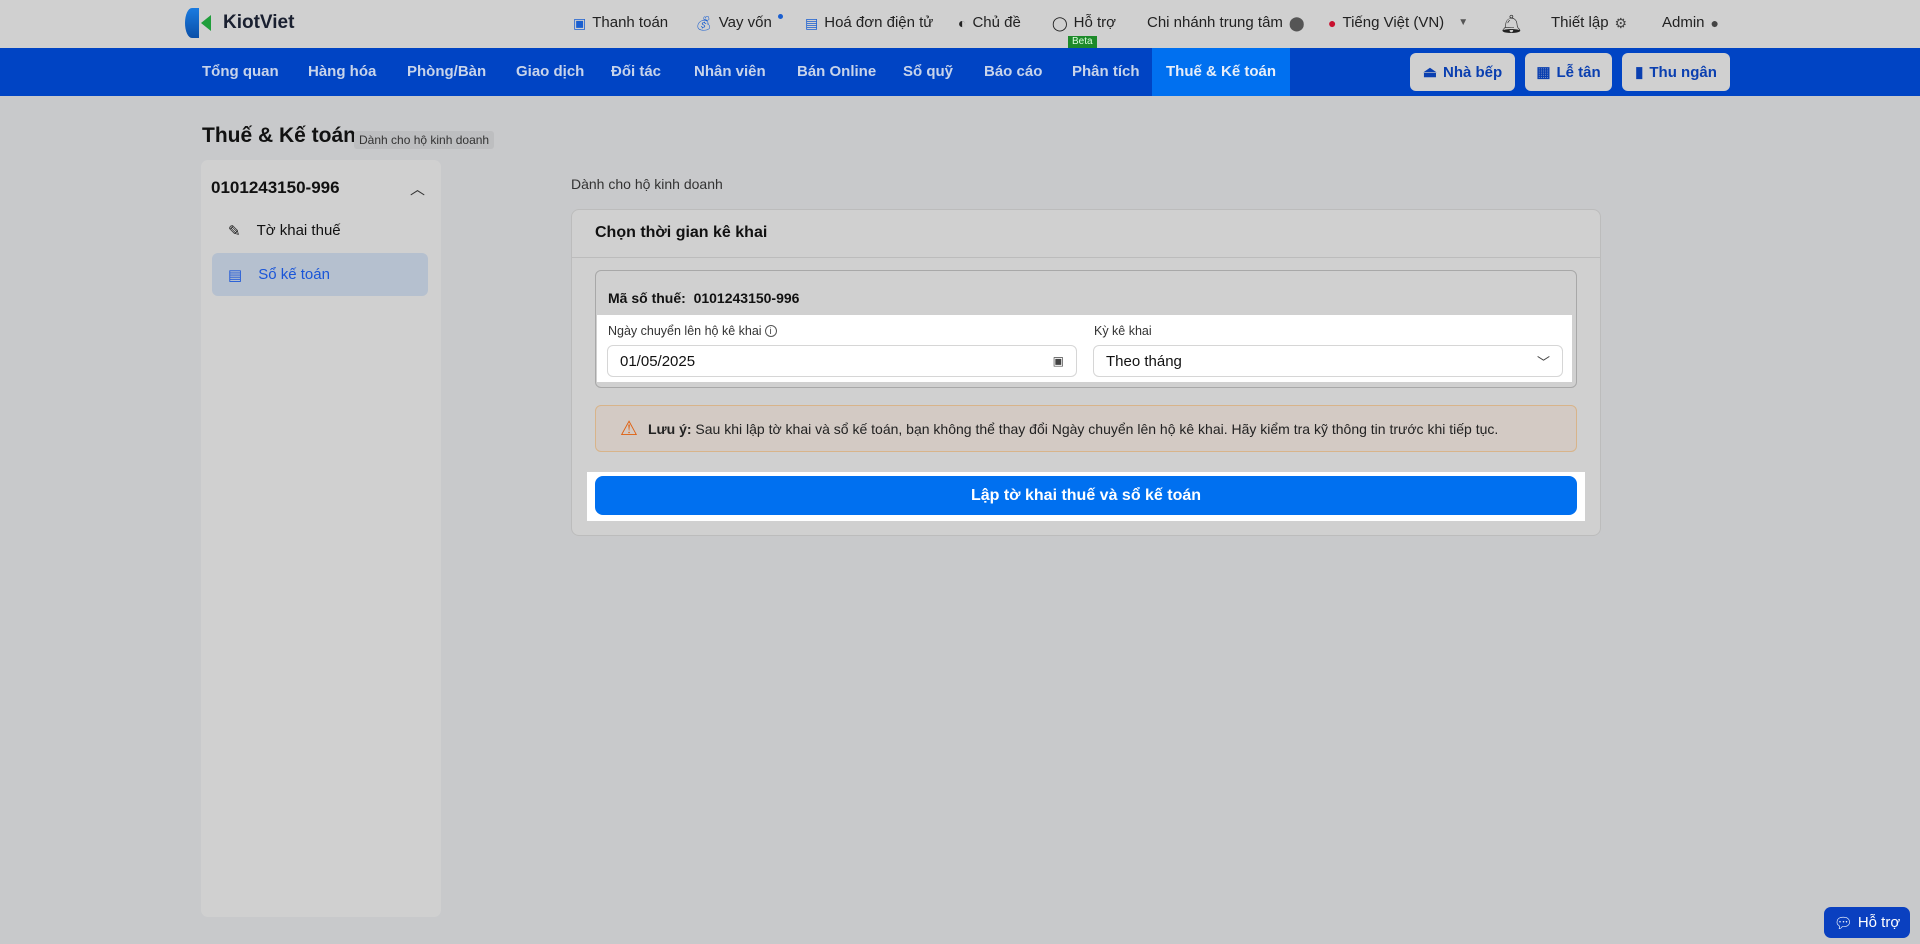 This screenshot has height=944, width=1920. What do you see at coordinates (1683, 22) in the screenshot?
I see `label: Admin` at bounding box center [1683, 22].